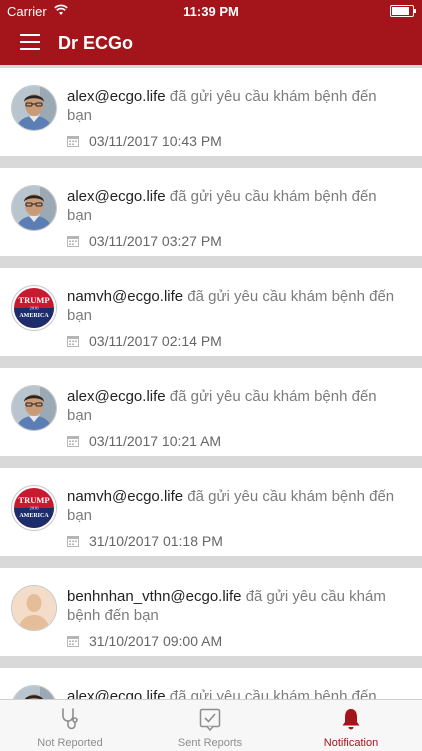 The height and width of the screenshot is (751, 422). What do you see at coordinates (30, 42) in the screenshot?
I see `menu-icon` at bounding box center [30, 42].